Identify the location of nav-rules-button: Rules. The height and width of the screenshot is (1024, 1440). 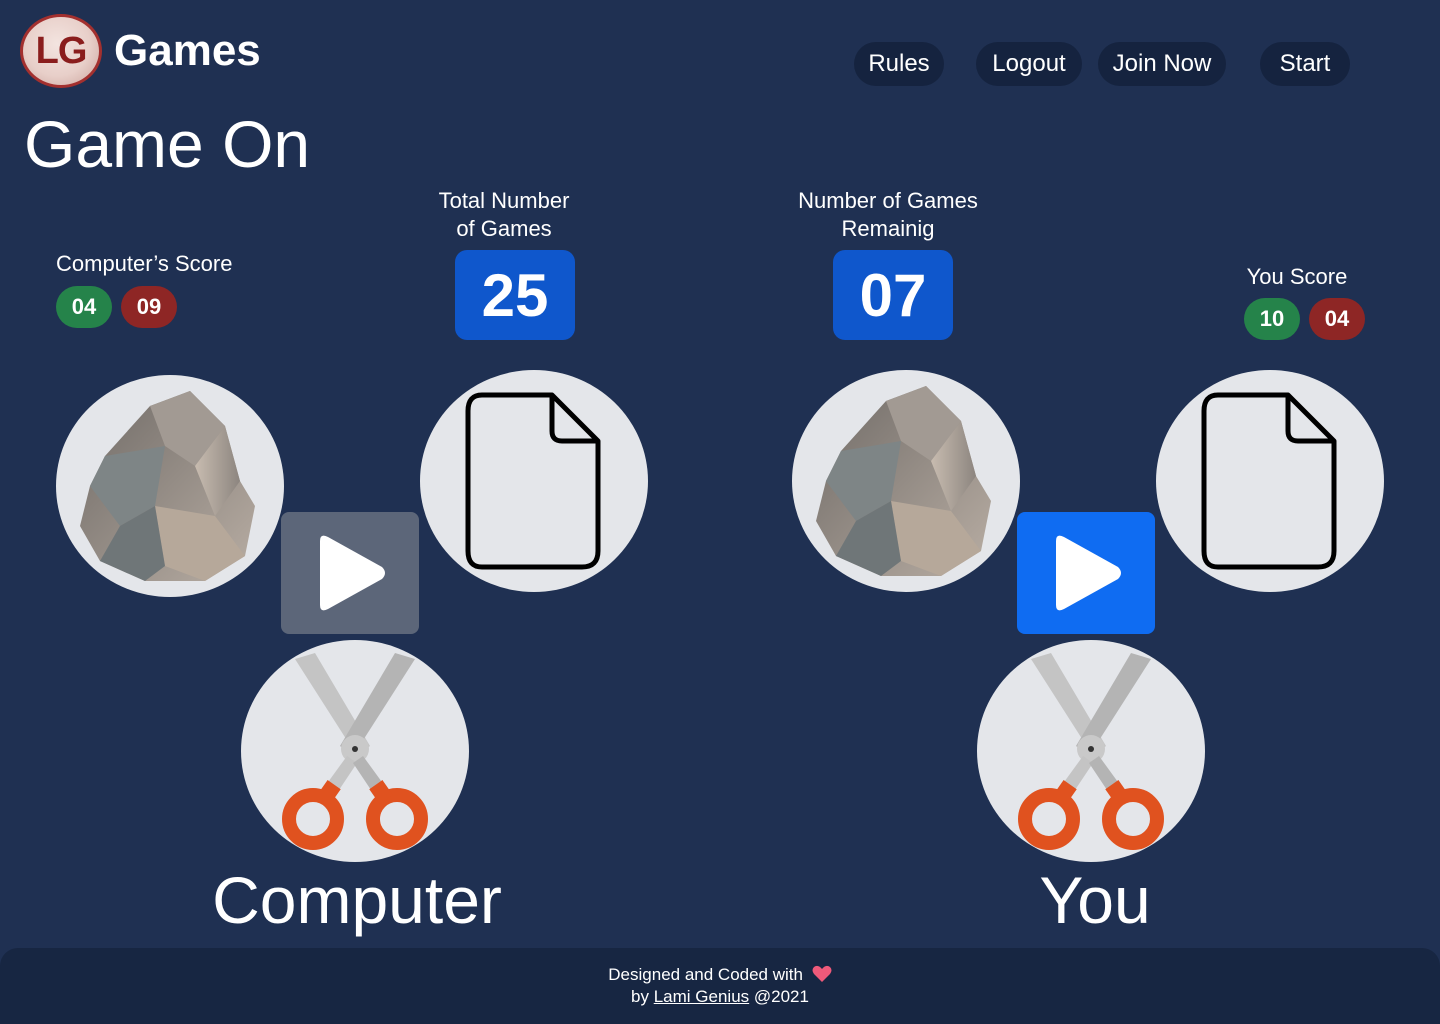
(899, 64).